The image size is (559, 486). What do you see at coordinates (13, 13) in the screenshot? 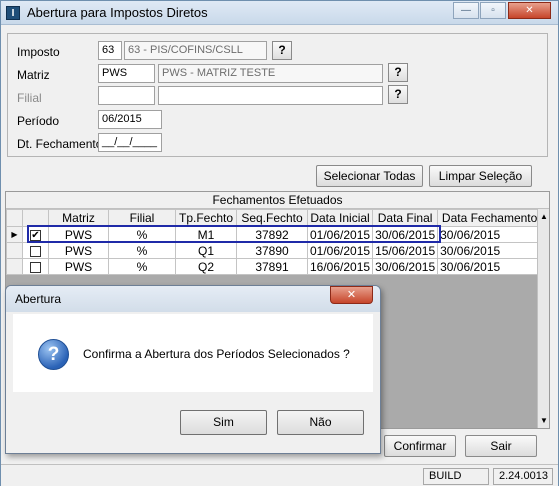
I see `app-icon: I` at bounding box center [13, 13].